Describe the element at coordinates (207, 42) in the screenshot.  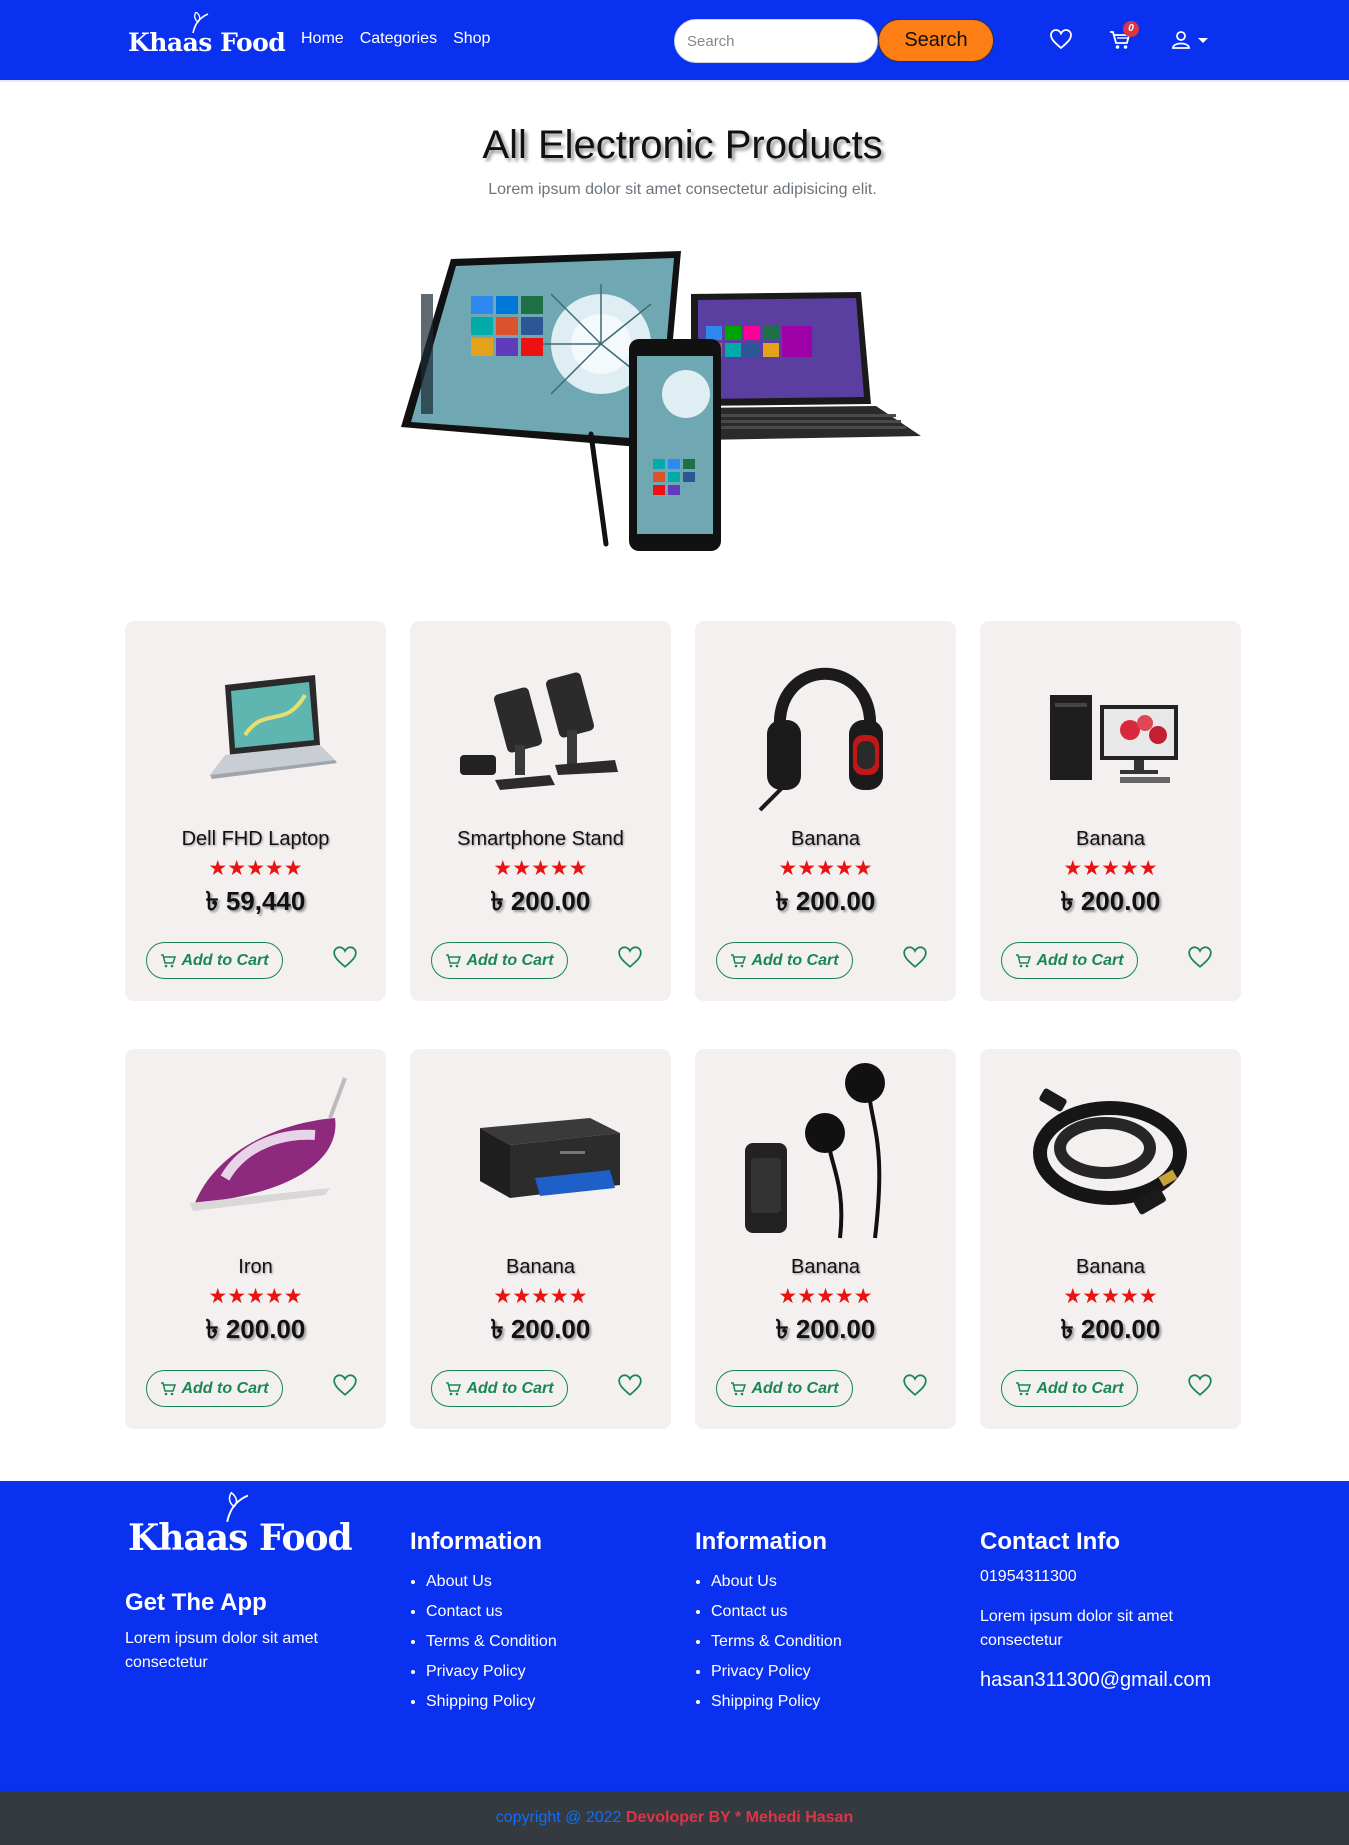
I see `brand-name: Khaas Food` at that location.